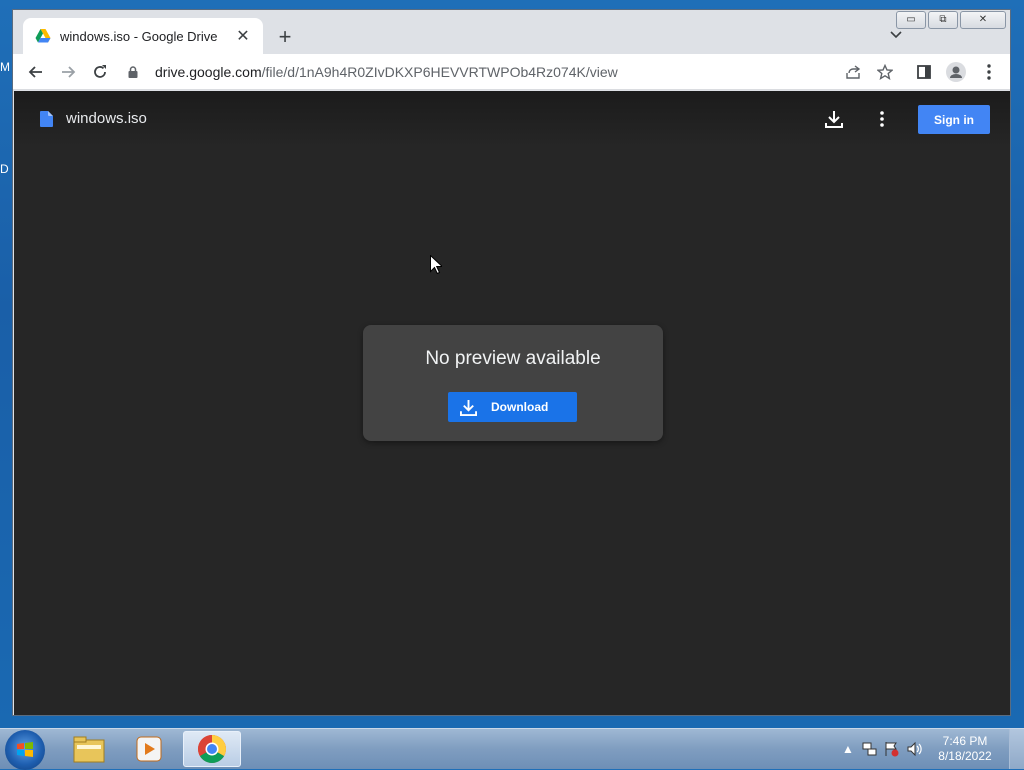 This screenshot has width=1024, height=770. I want to click on restore-button: ⧉, so click(943, 20).